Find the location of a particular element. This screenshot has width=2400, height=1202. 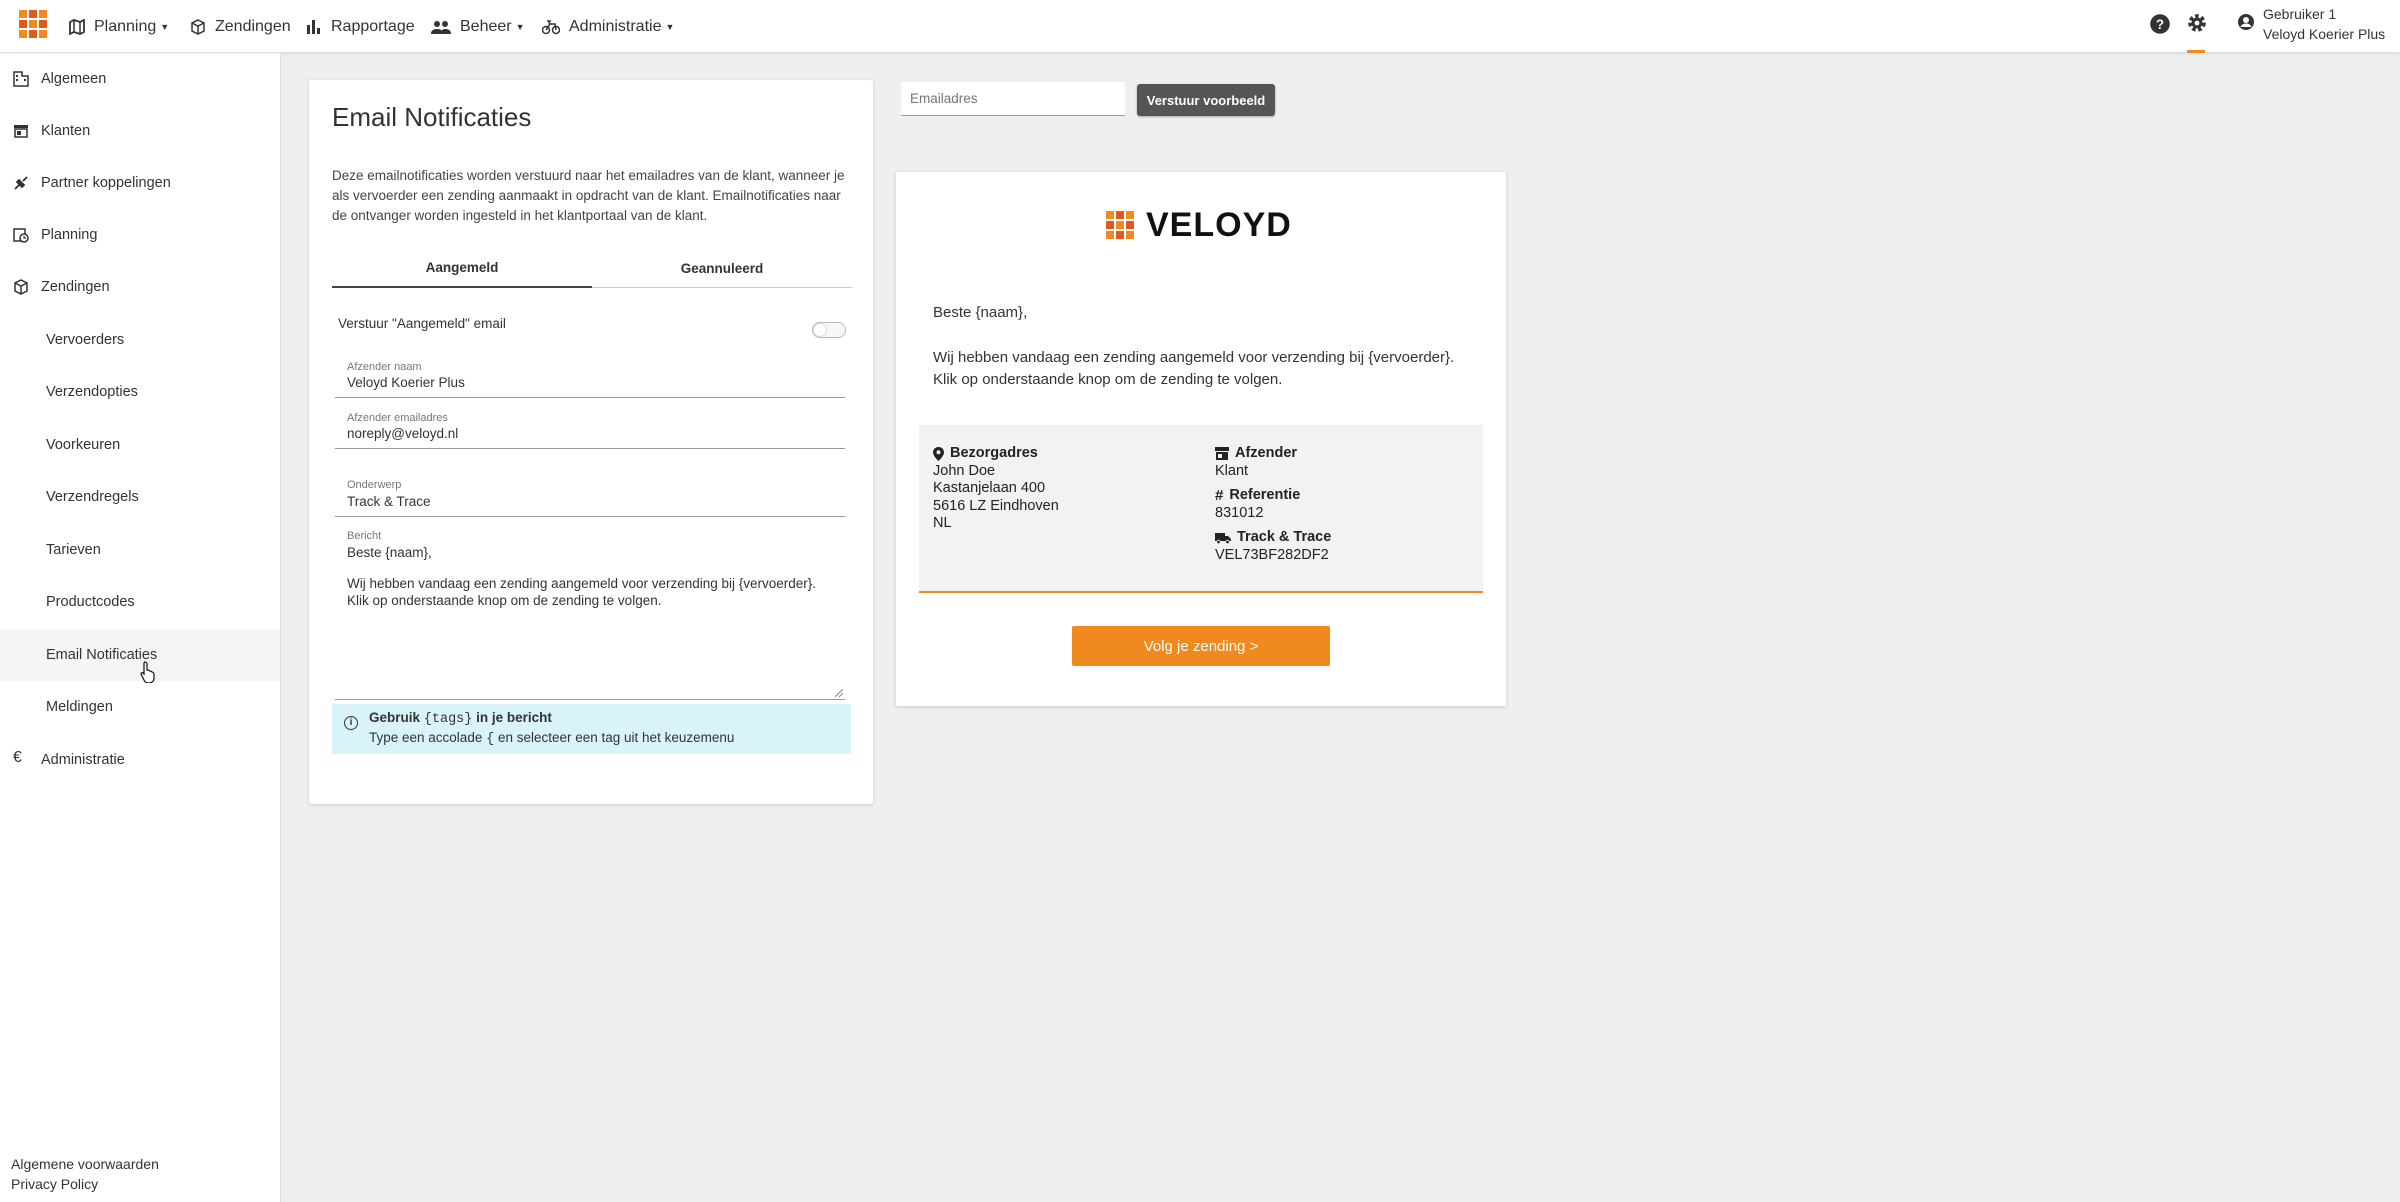

tab-geannuleerd: Geannuleerd is located at coordinates (722, 268).